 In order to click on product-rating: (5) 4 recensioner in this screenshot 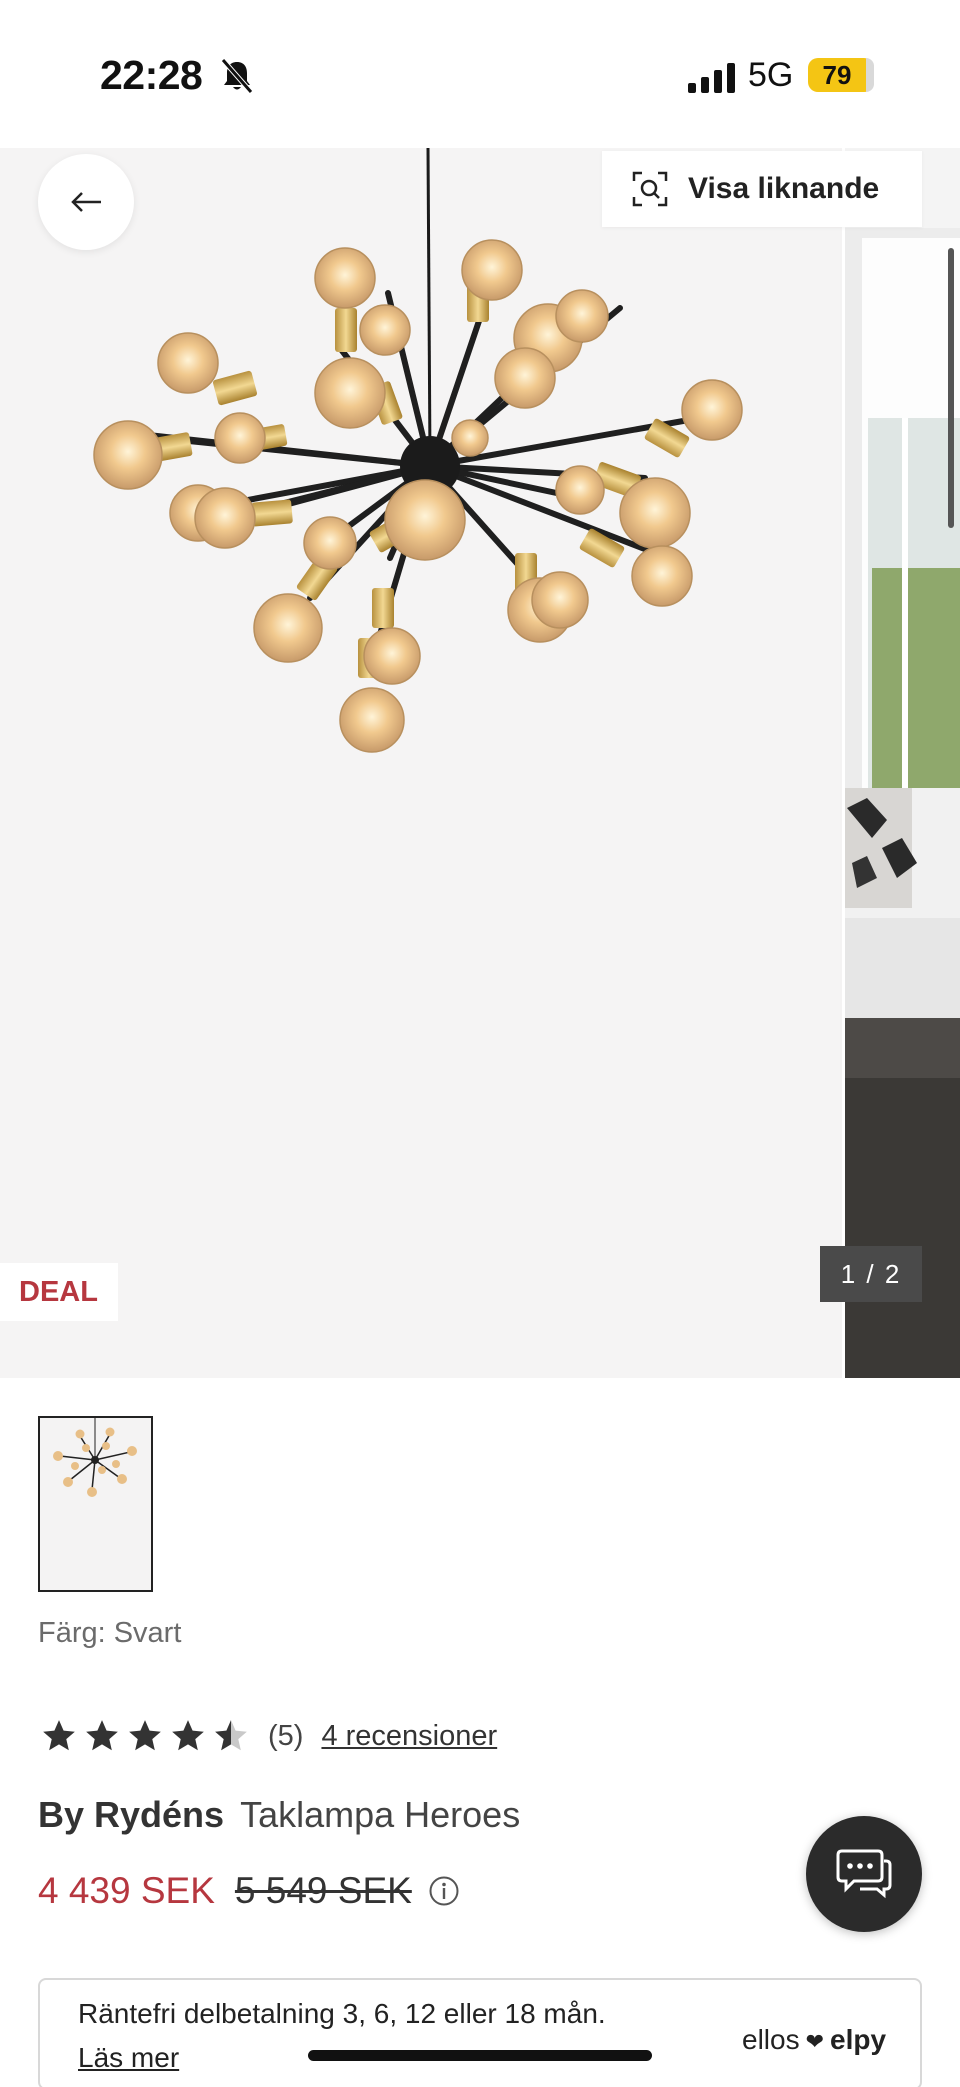, I will do `click(268, 1736)`.